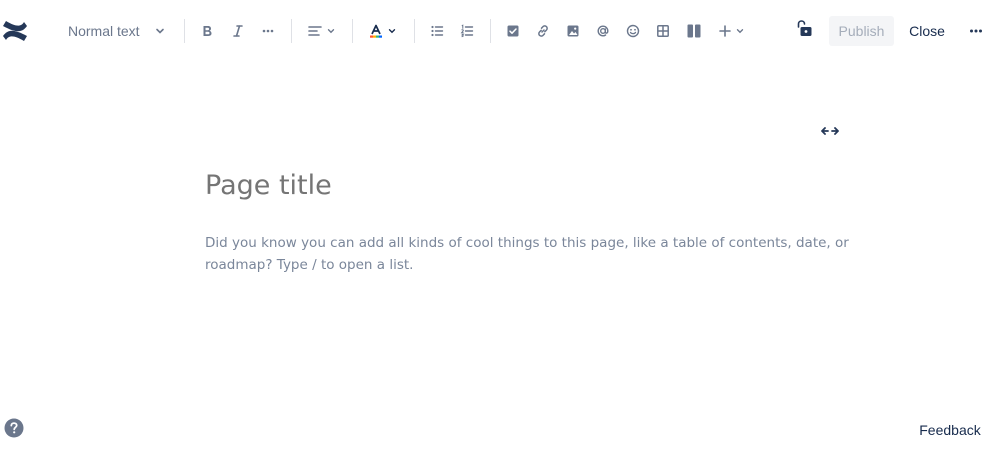 The height and width of the screenshot is (451, 999). I want to click on bold-icon, so click(207, 31).